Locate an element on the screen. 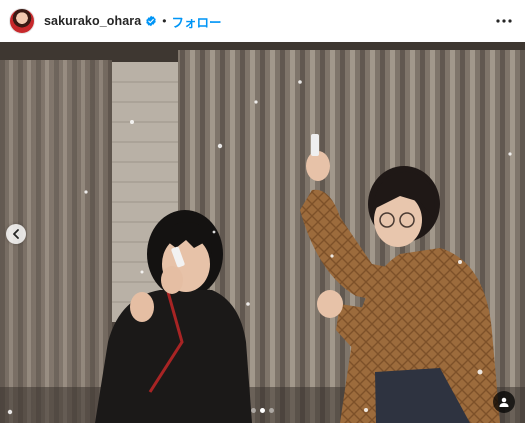 The height and width of the screenshot is (423, 525). carousel-indicator is located at coordinates (262, 410).